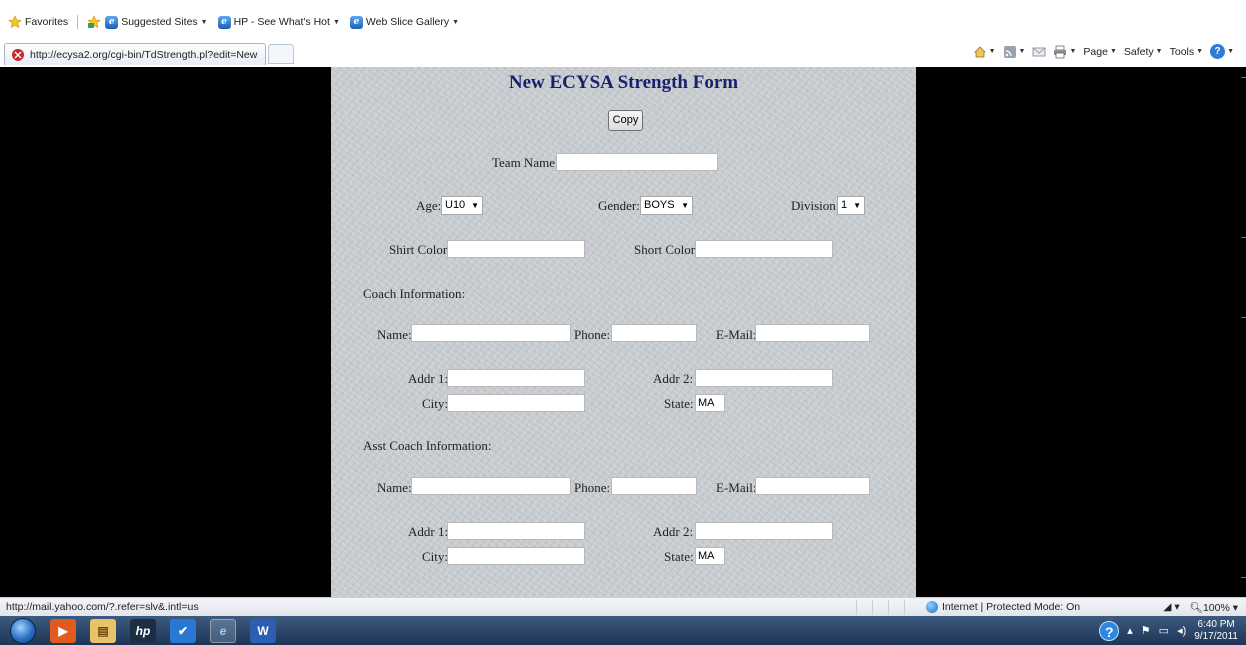  Describe the element at coordinates (1021, 607) in the screenshot. I see `security-zone: Internet | Protected Mode: On` at that location.